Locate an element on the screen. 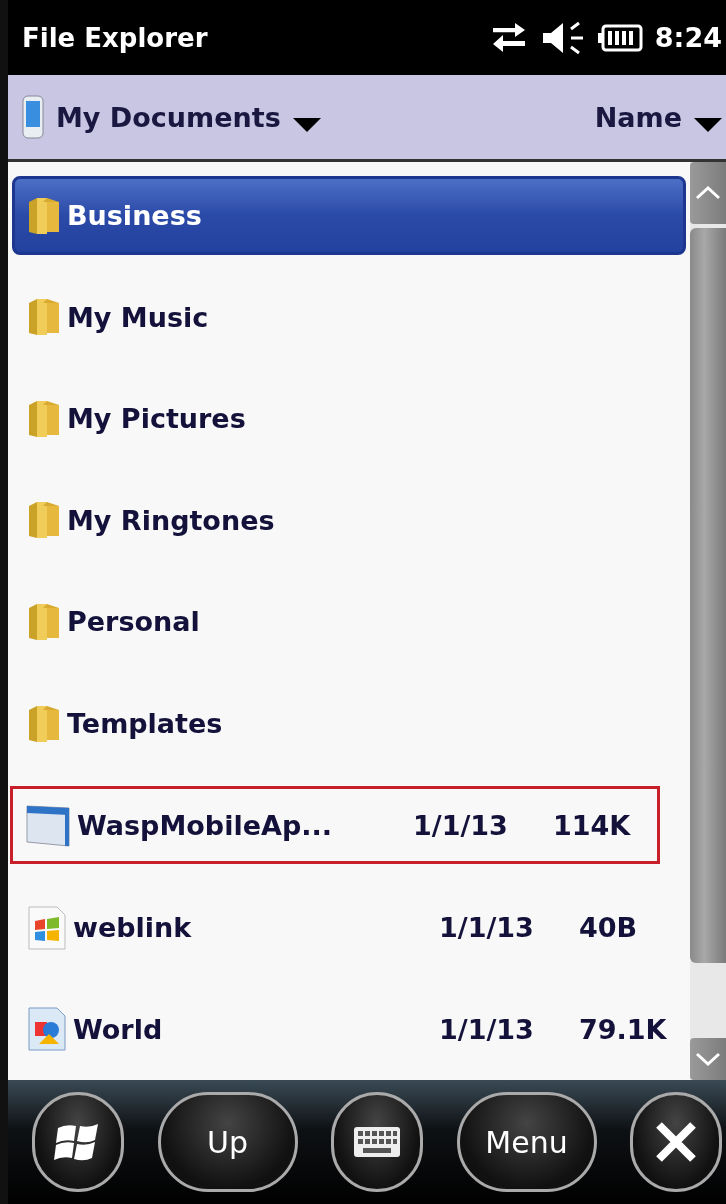 The width and height of the screenshot is (726, 1204). file-name: Business is located at coordinates (135, 216).